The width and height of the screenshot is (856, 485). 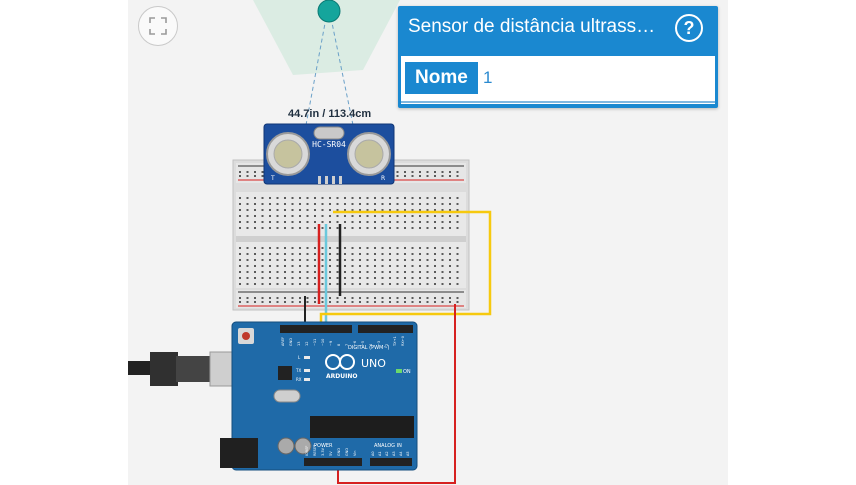 What do you see at coordinates (307, 344) in the screenshot?
I see `digital-pins-3: 12` at bounding box center [307, 344].